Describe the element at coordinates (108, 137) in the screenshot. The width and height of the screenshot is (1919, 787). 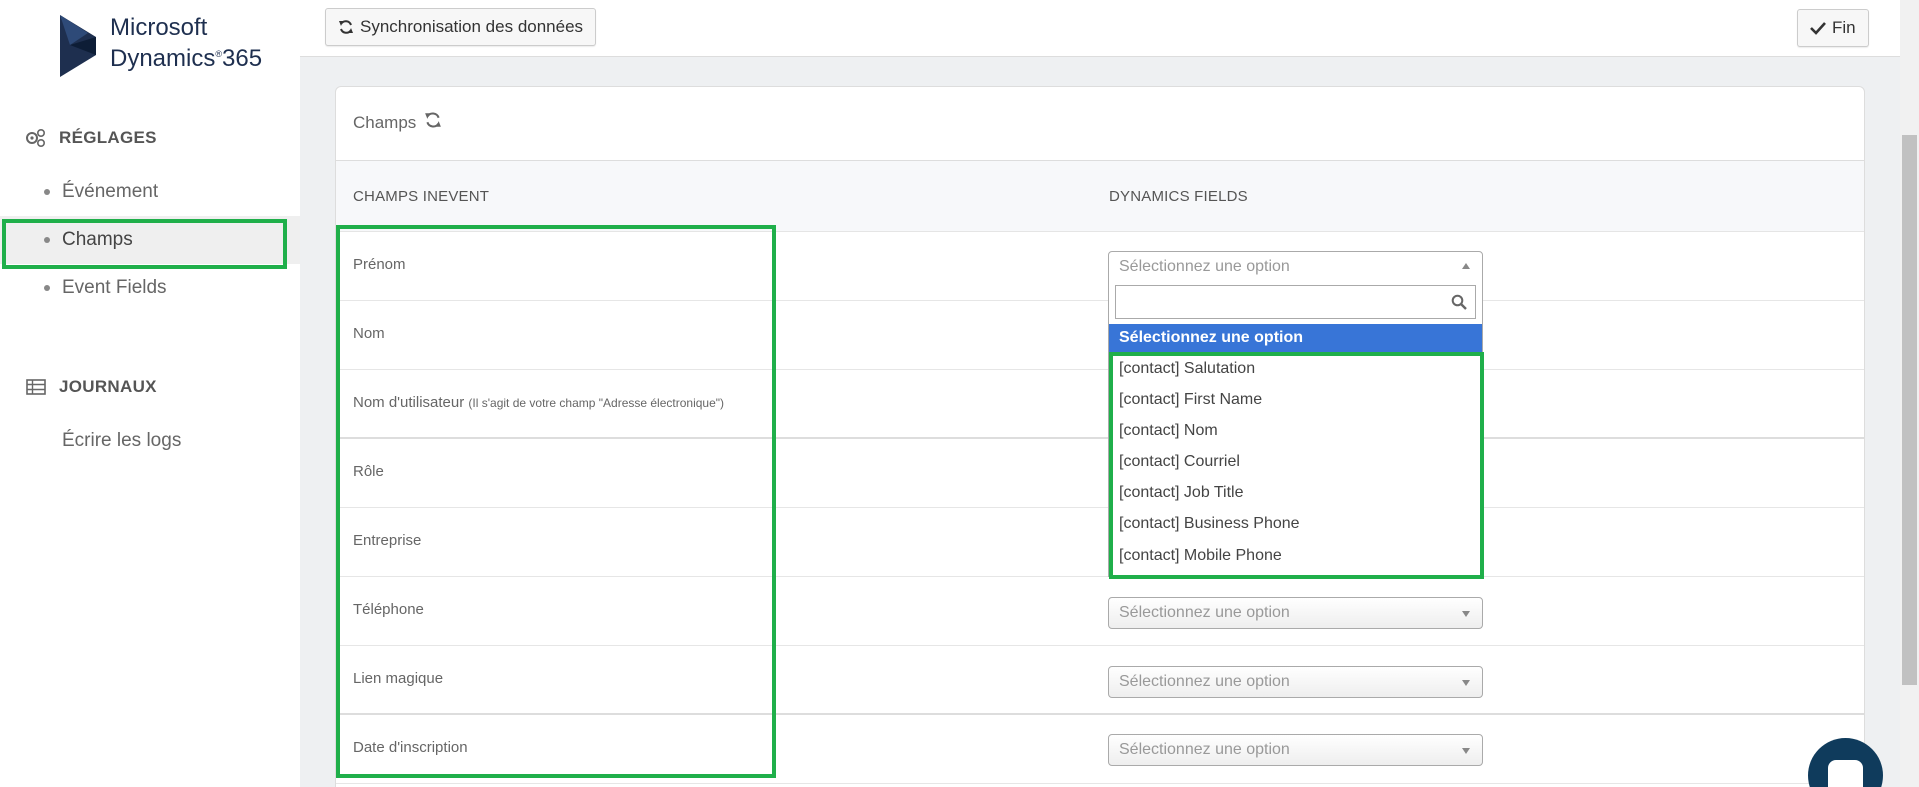
I see `section-settings-label: RÉGLAGES` at that location.